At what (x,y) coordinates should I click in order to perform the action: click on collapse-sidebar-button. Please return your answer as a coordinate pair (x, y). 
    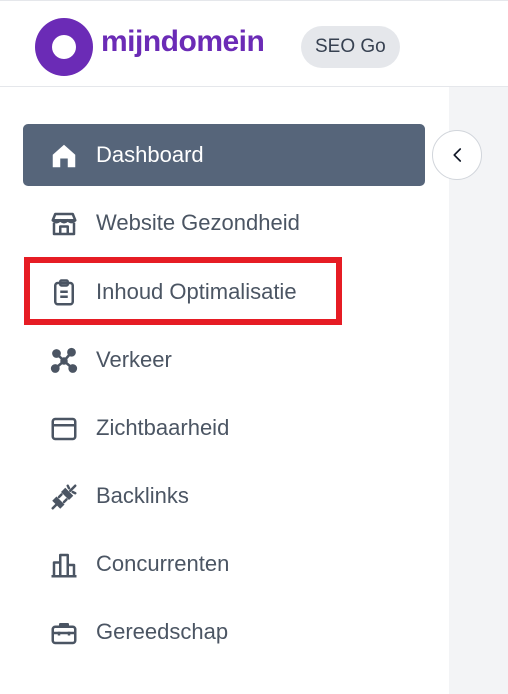
    Looking at the image, I should click on (457, 155).